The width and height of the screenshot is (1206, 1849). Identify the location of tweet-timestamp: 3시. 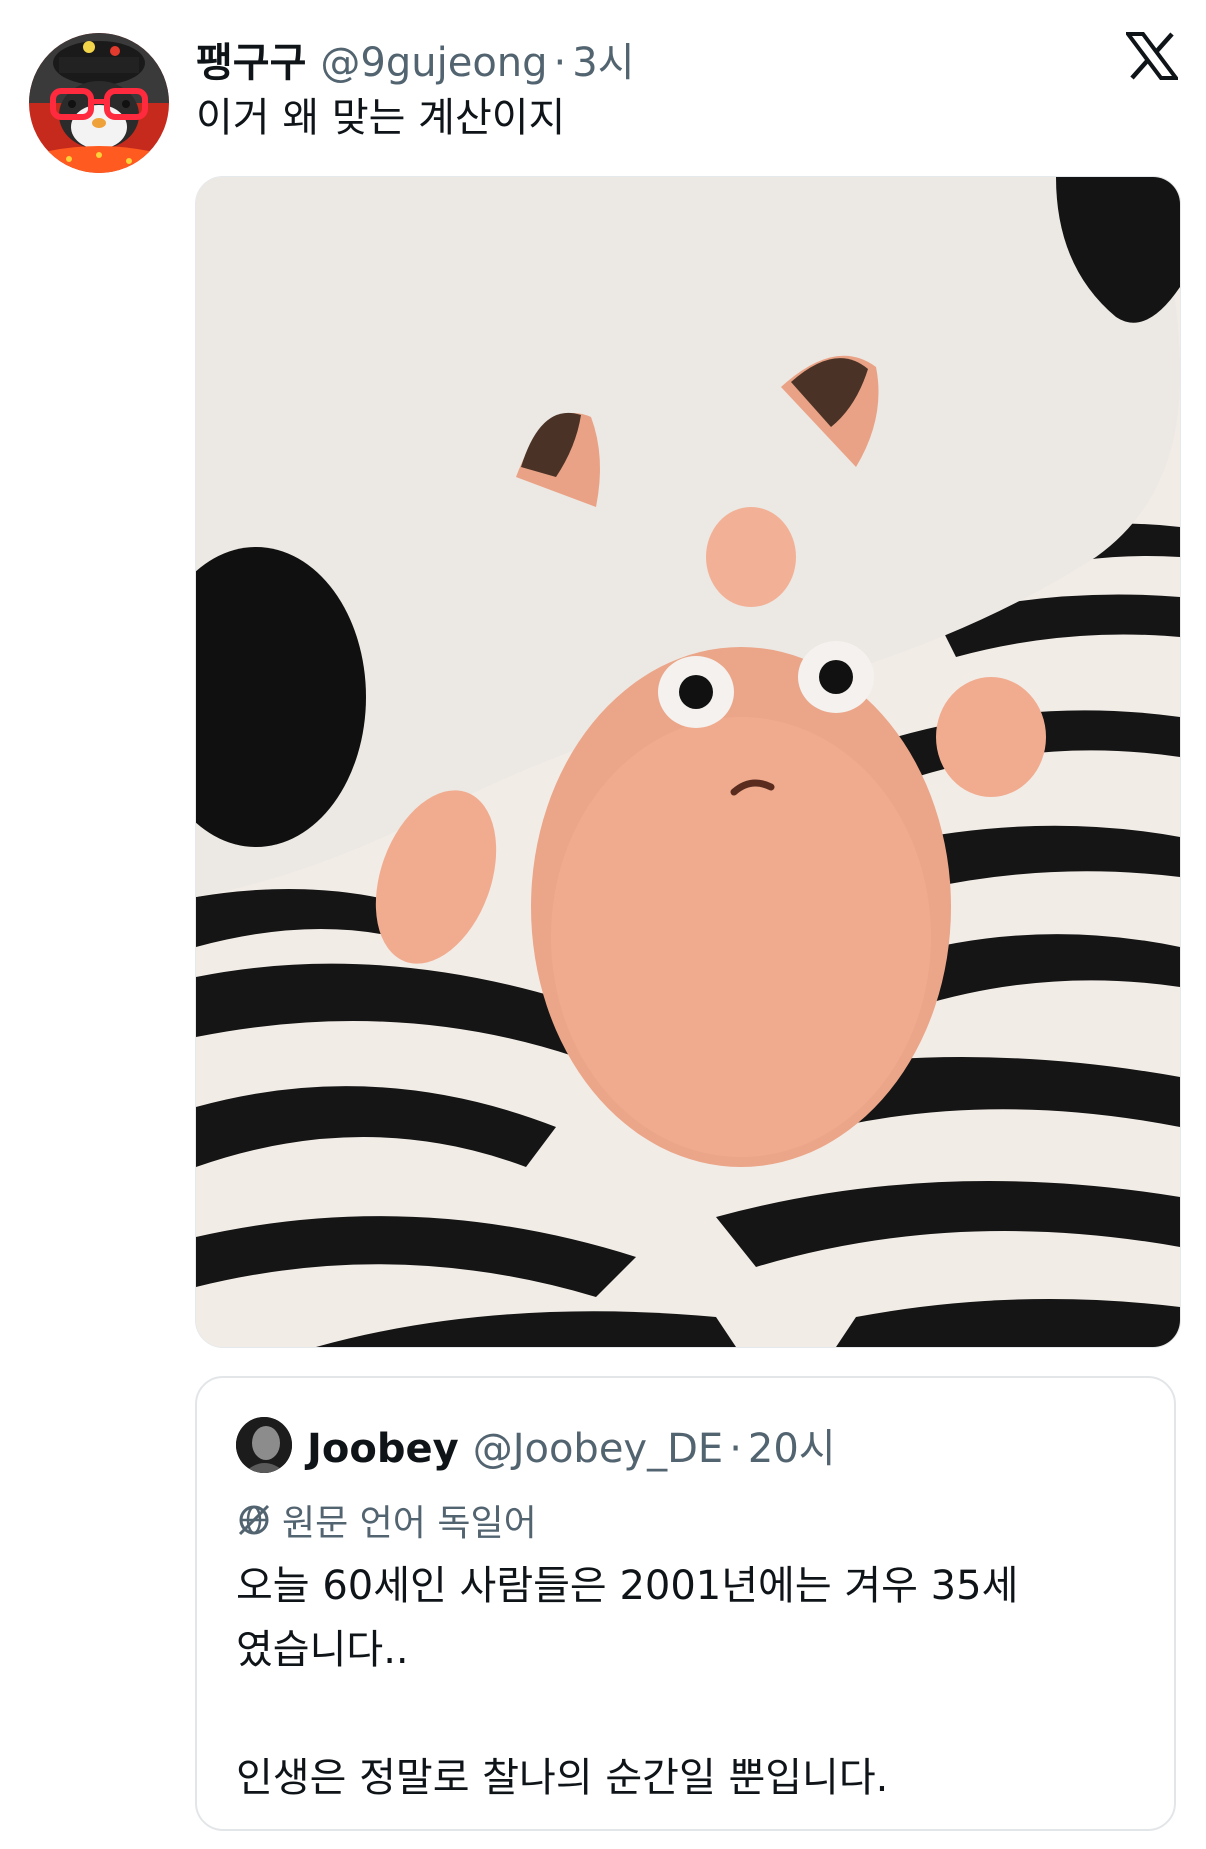
(603, 59).